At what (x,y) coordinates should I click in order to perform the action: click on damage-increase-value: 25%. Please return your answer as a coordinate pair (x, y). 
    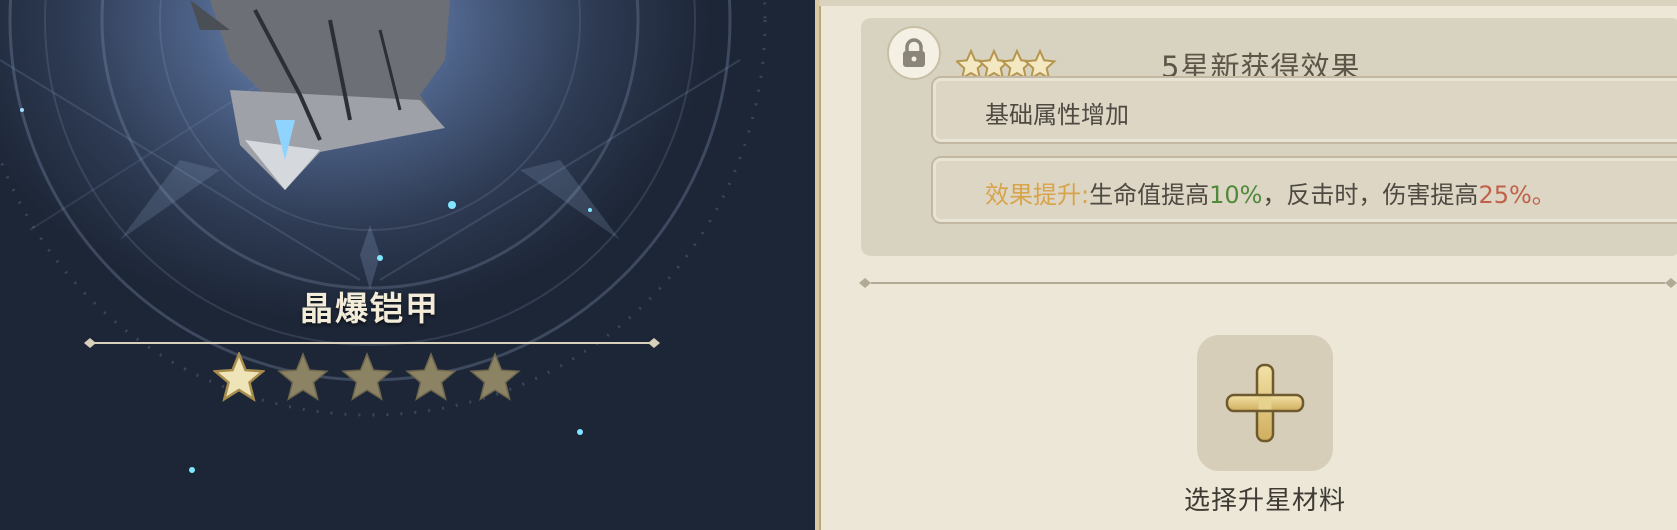
    Looking at the image, I should click on (1505, 195).